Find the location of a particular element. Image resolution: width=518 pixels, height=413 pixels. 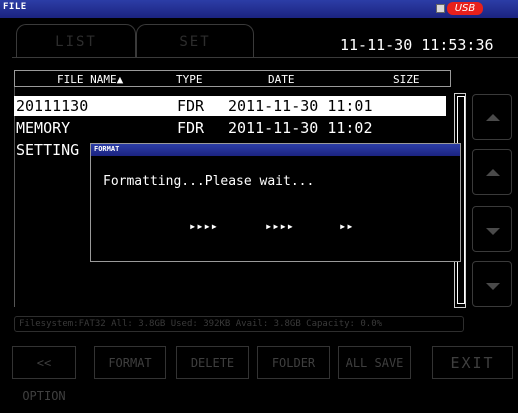

dialog-title-bar: FORMAT is located at coordinates (275, 150).